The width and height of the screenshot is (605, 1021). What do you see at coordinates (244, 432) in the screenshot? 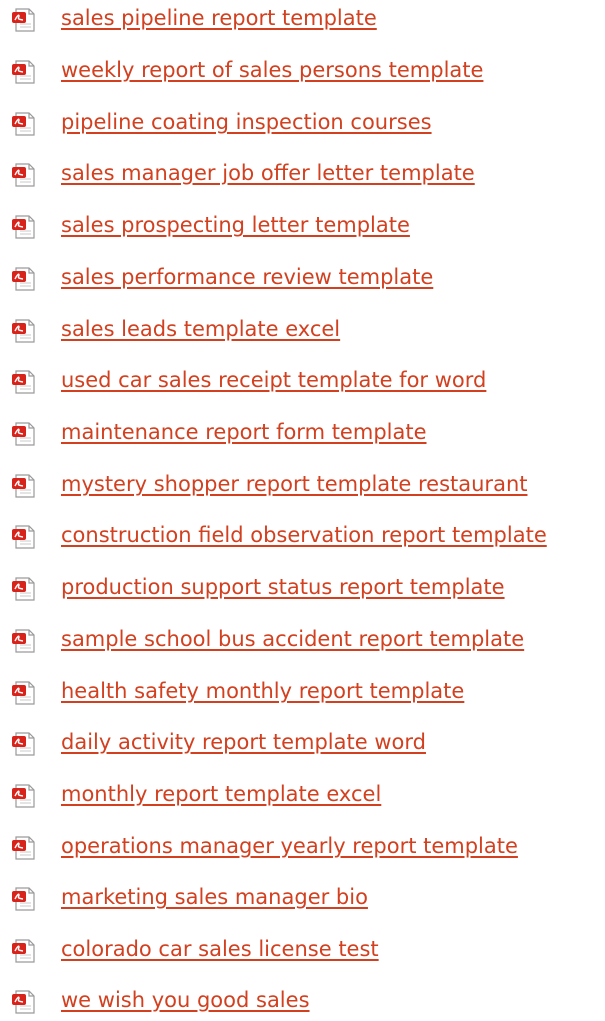
I see `document-link: maintenance report form template` at bounding box center [244, 432].